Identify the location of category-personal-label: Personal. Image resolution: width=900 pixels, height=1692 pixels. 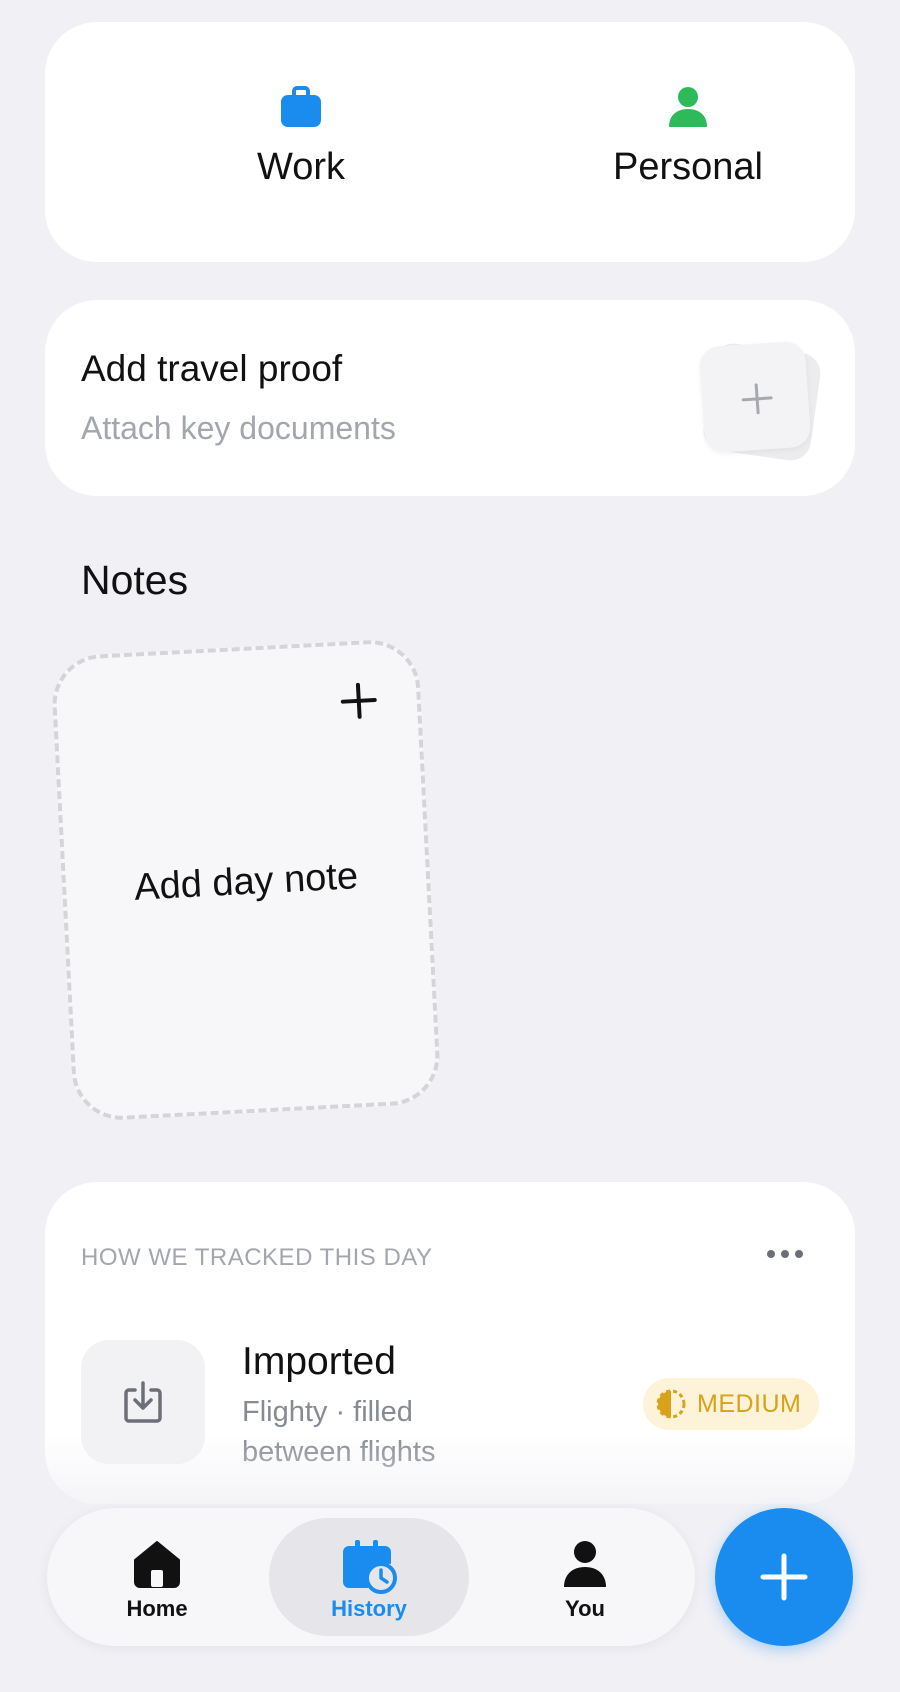
(688, 167).